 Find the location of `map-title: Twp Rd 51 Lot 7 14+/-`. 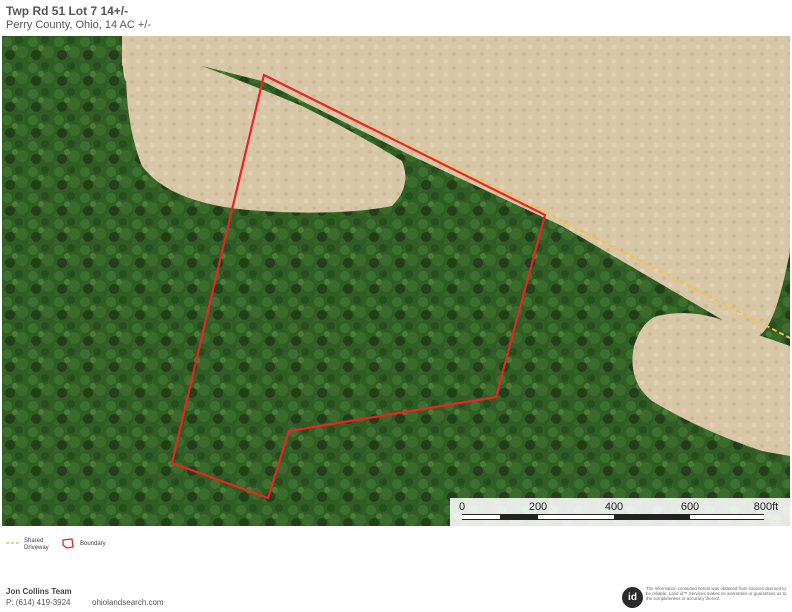

map-title: Twp Rd 51 Lot 7 14+/- is located at coordinates (67, 11).